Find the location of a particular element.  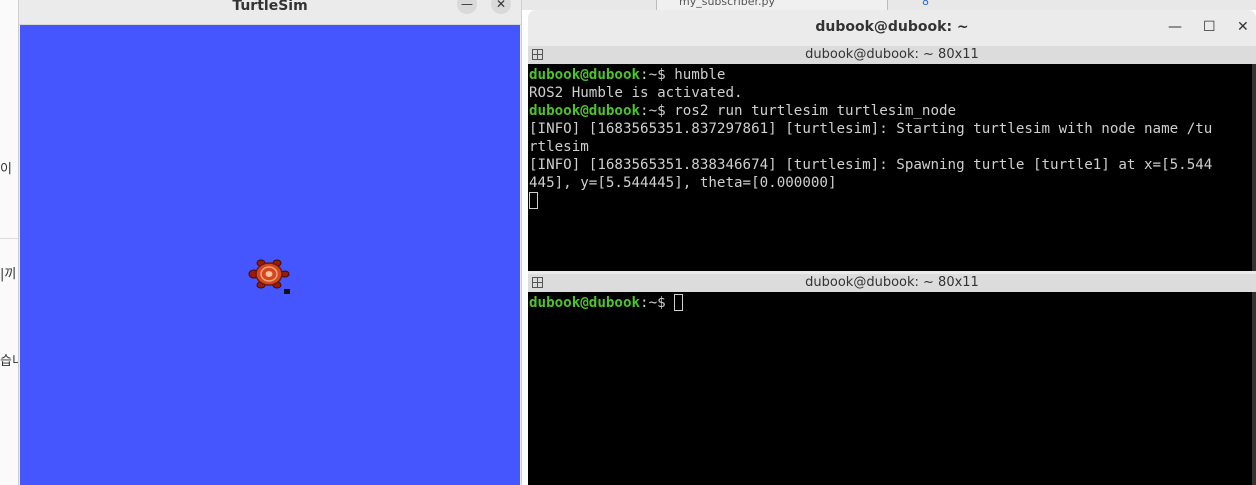

maximize-button: ☐ is located at coordinates (1209, 27).